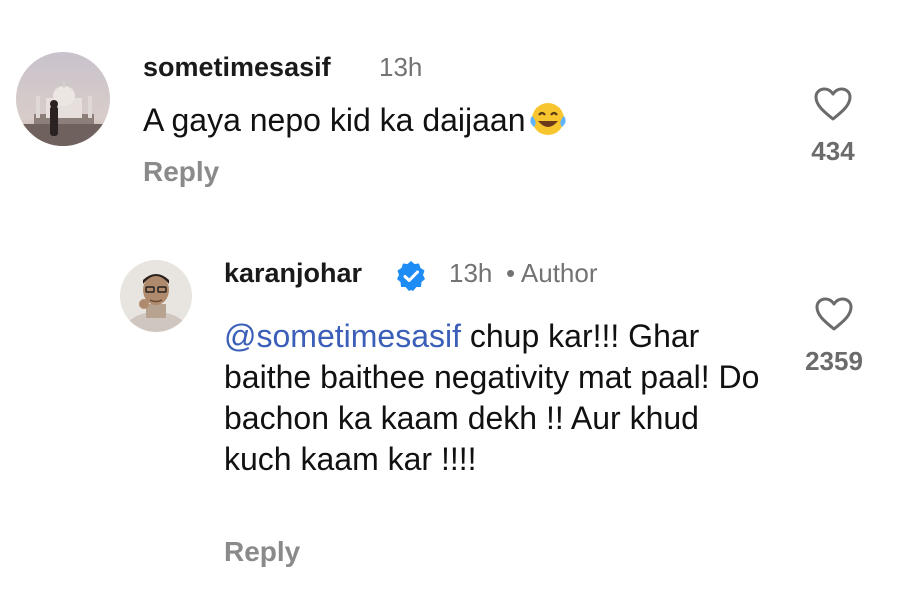  Describe the element at coordinates (834, 361) in the screenshot. I see `like-count: 2359` at that location.